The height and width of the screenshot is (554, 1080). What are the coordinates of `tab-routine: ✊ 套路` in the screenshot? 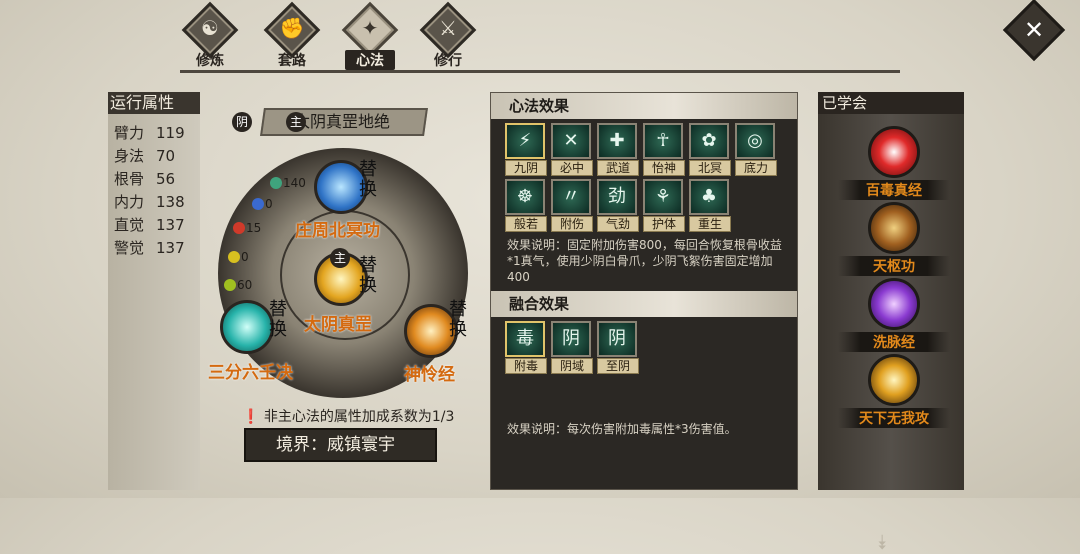 It's located at (292, 35).